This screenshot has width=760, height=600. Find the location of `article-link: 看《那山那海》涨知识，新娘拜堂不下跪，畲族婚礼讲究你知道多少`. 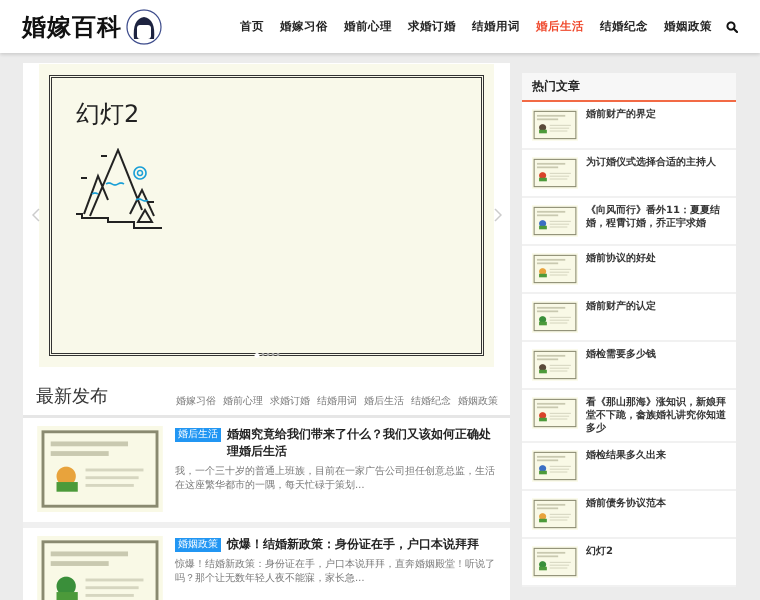

article-link: 看《那山那海》涨知识，新娘拜堂不下跪，畲族婚礼讲究你知道多少 is located at coordinates (656, 415).